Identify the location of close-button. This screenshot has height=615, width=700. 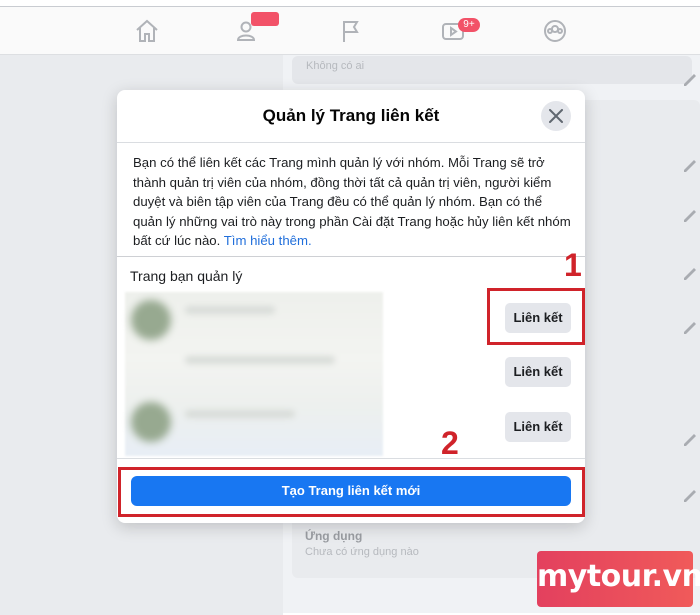
(556, 116).